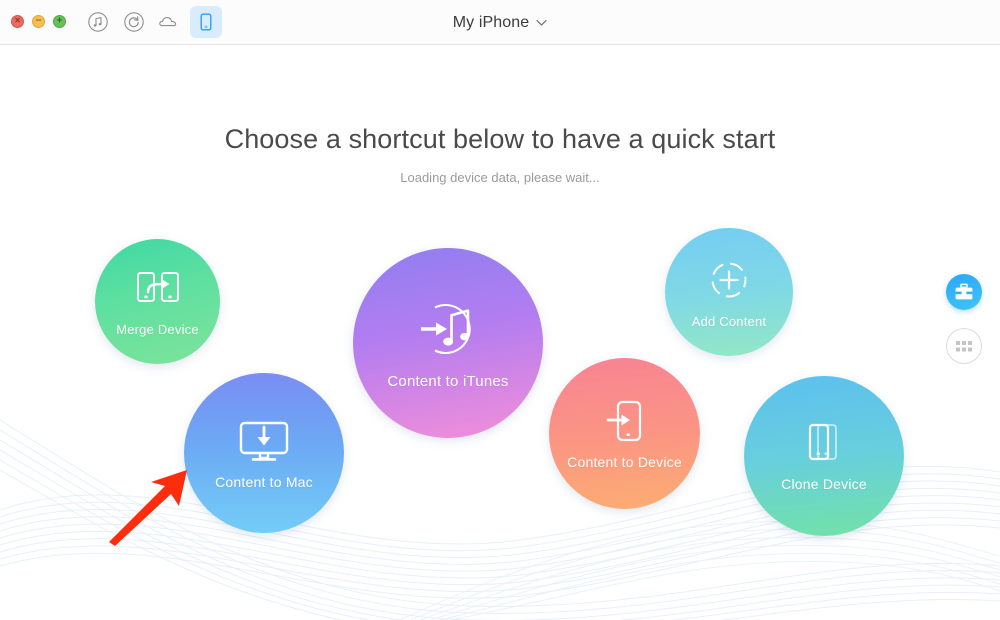  I want to click on maximize-icon: +, so click(59, 20).